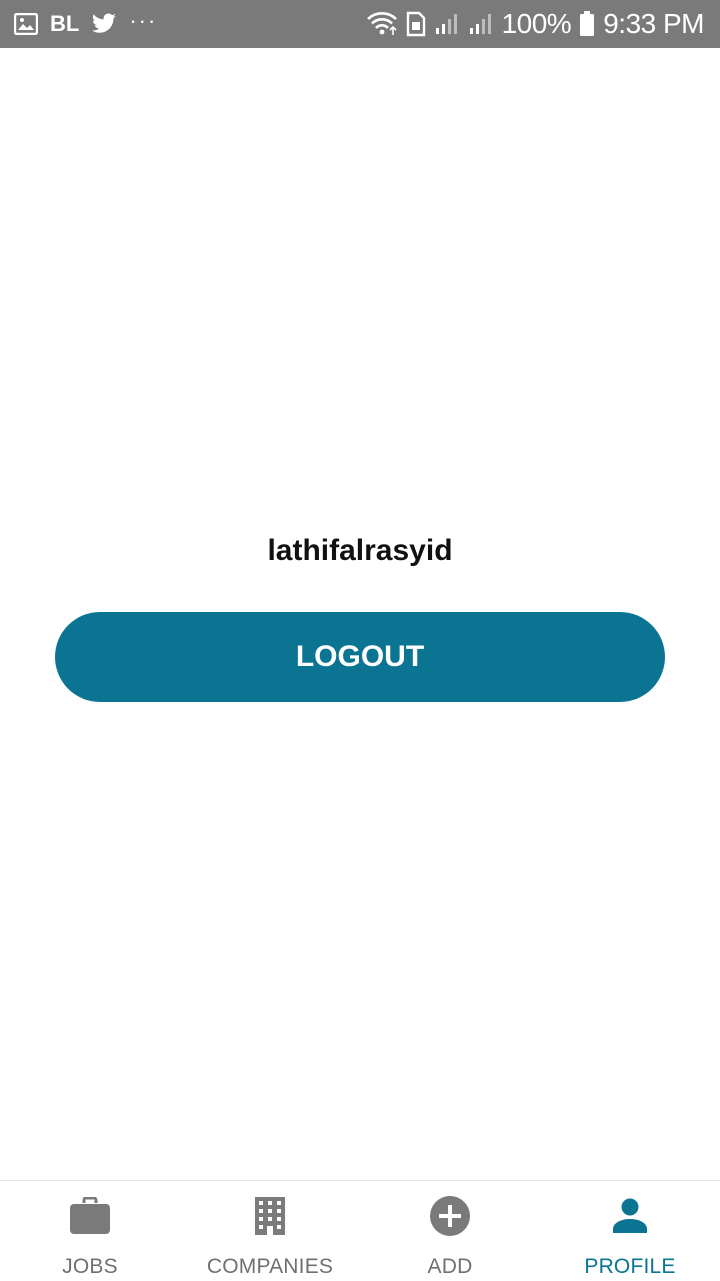 This screenshot has width=720, height=1281. What do you see at coordinates (382, 24) in the screenshot?
I see `wifi-icon` at bounding box center [382, 24].